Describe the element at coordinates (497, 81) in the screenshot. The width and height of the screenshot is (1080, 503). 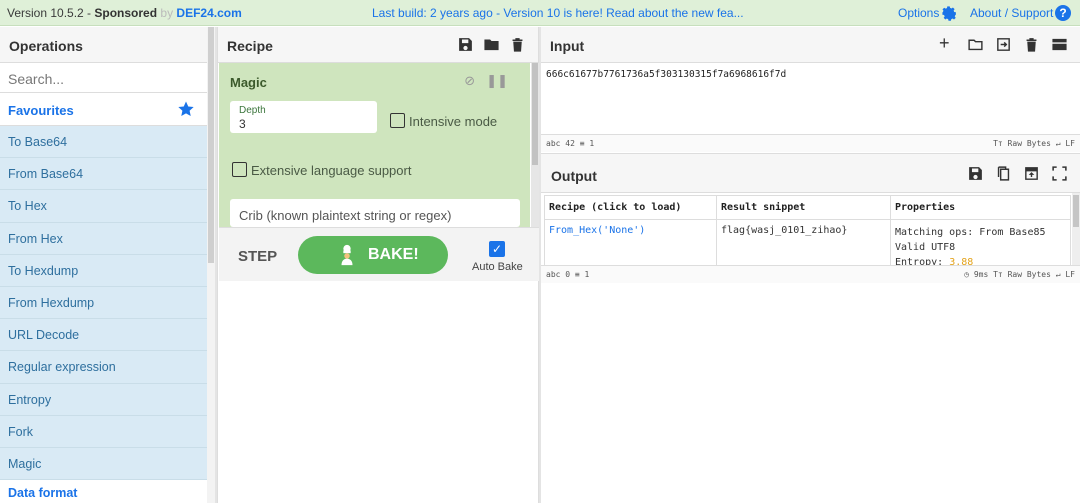
I see `pause-icon: ❚❚` at that location.